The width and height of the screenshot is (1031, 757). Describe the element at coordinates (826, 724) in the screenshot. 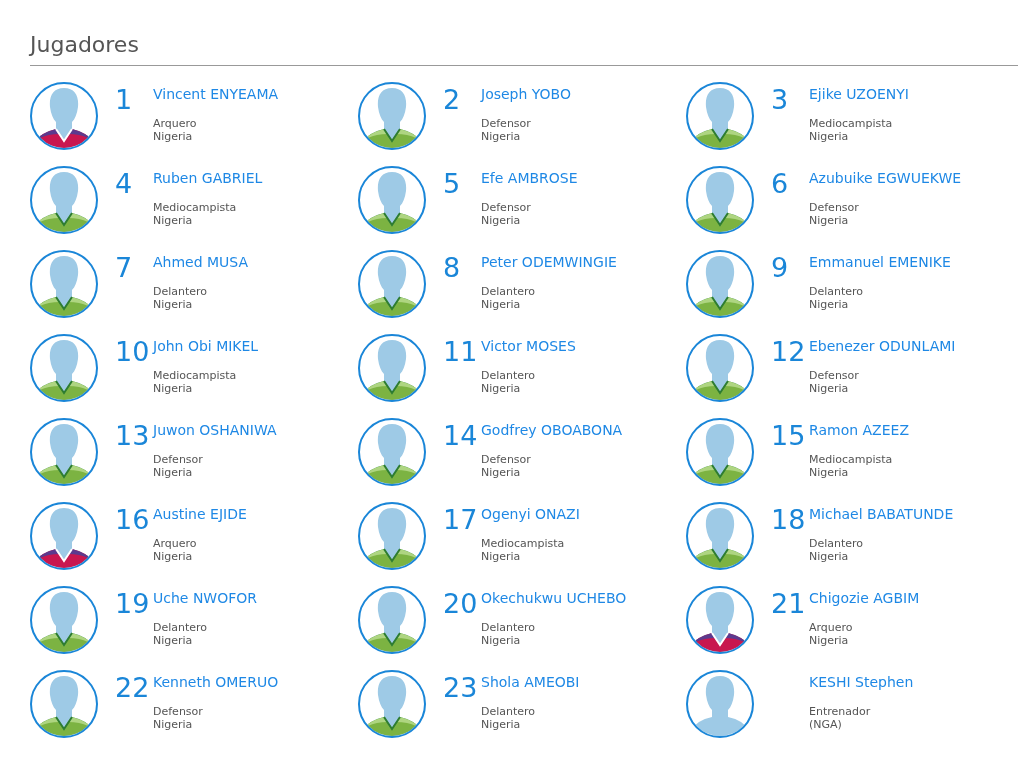

I see `player-country: (NGA)` at that location.